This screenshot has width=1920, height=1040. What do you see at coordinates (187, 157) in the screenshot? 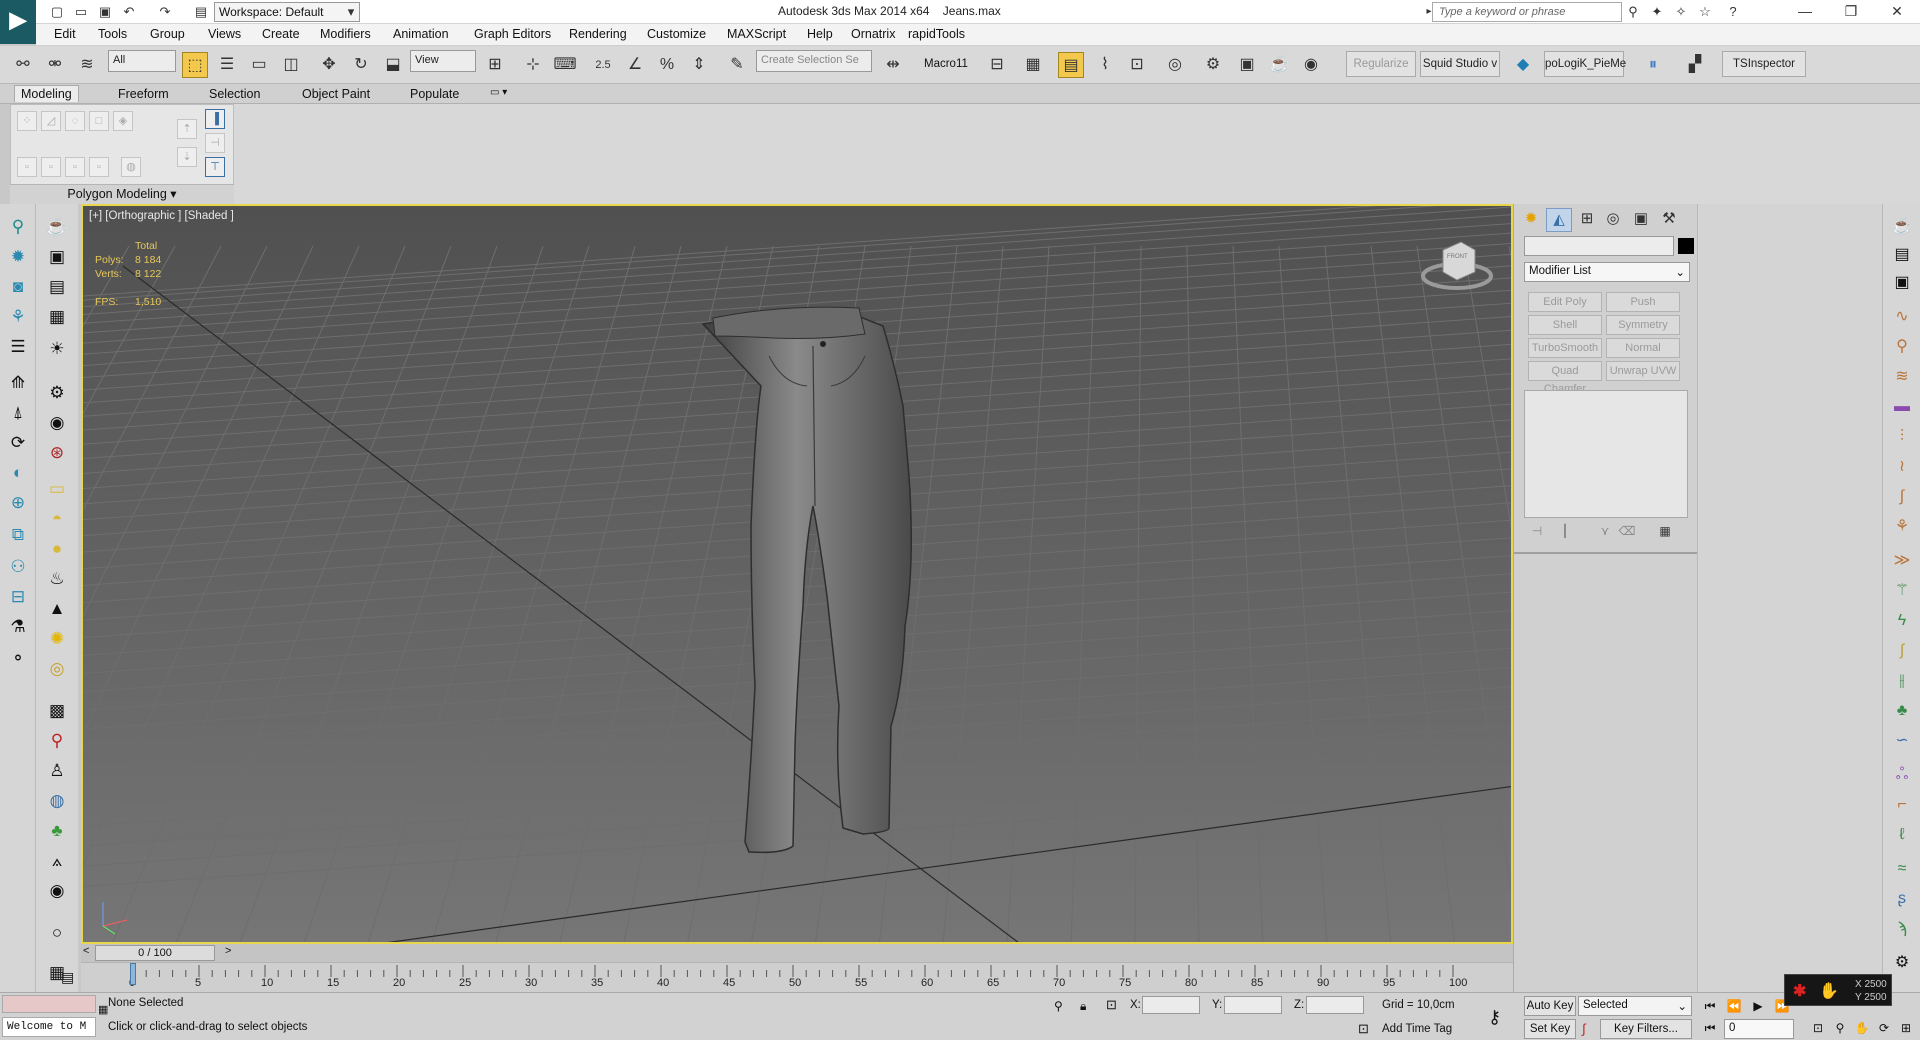
I see `modify-down-icon: ⇣` at bounding box center [187, 157].